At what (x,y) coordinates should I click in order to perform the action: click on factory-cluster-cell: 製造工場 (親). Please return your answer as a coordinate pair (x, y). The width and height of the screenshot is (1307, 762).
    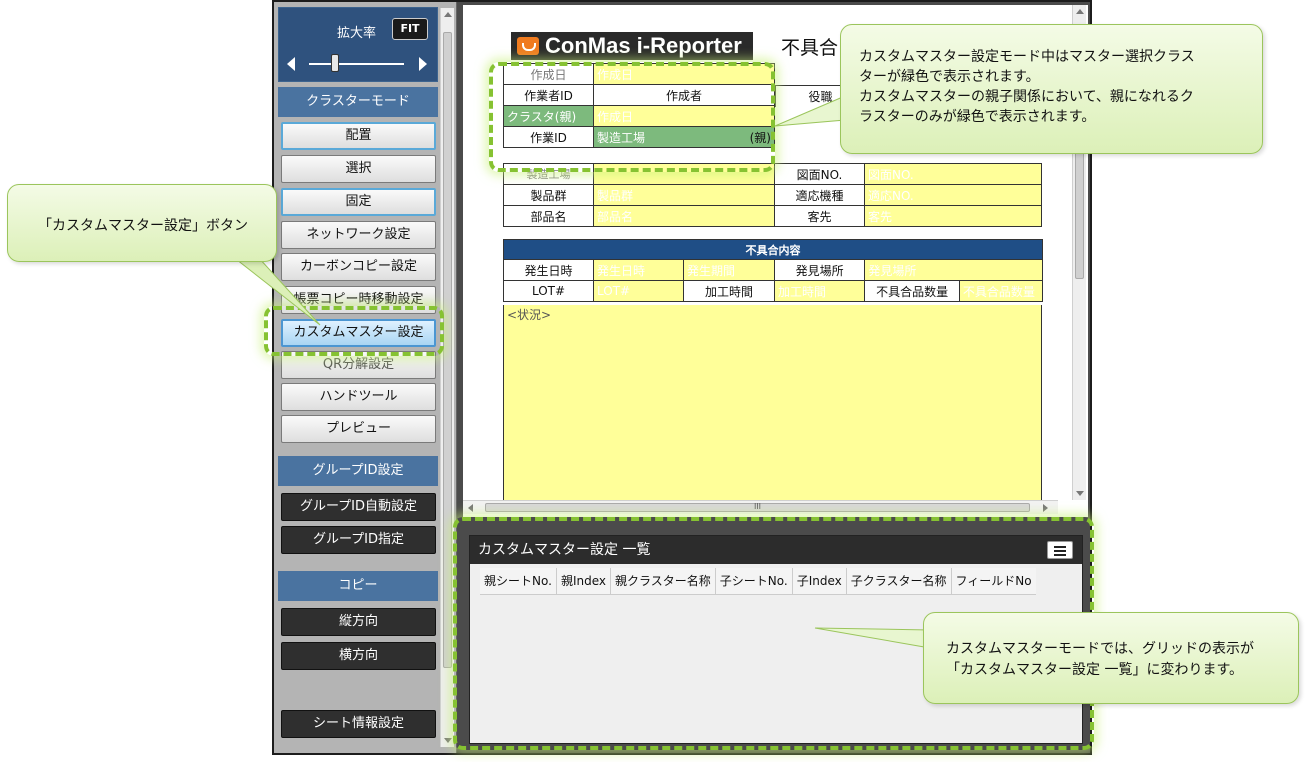
    Looking at the image, I should click on (684, 137).